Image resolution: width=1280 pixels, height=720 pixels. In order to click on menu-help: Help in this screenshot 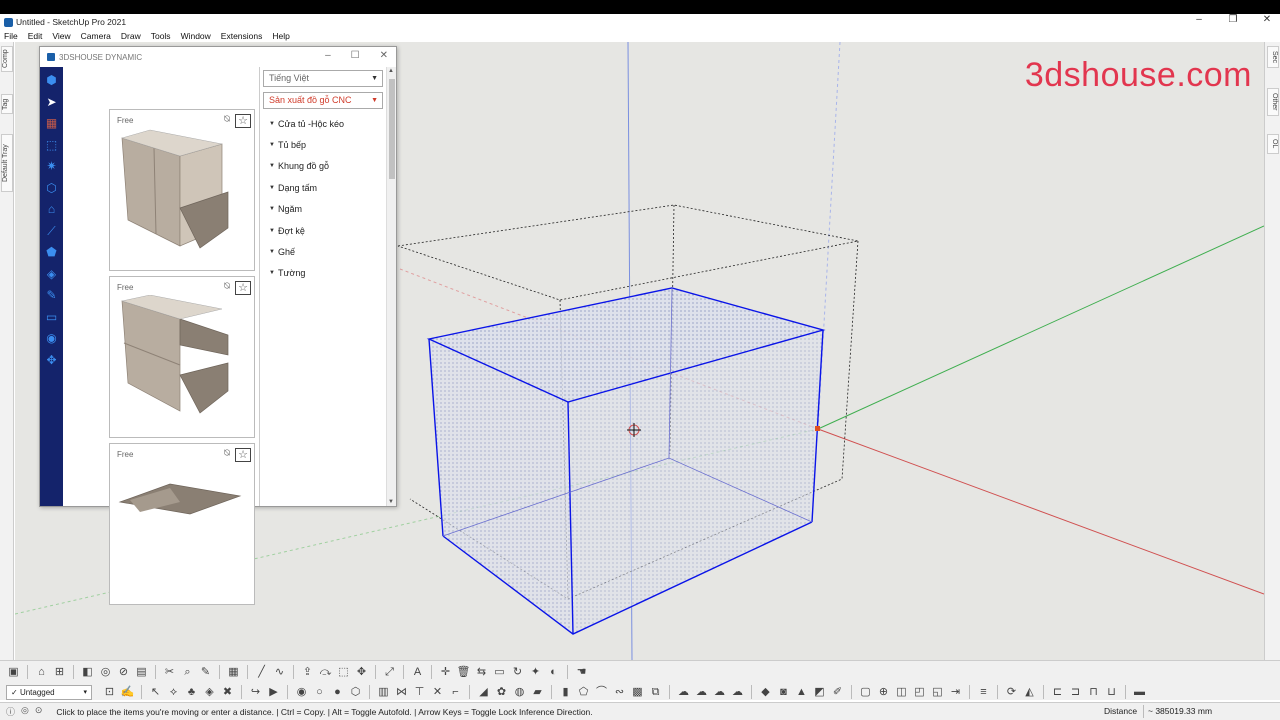, I will do `click(280, 36)`.